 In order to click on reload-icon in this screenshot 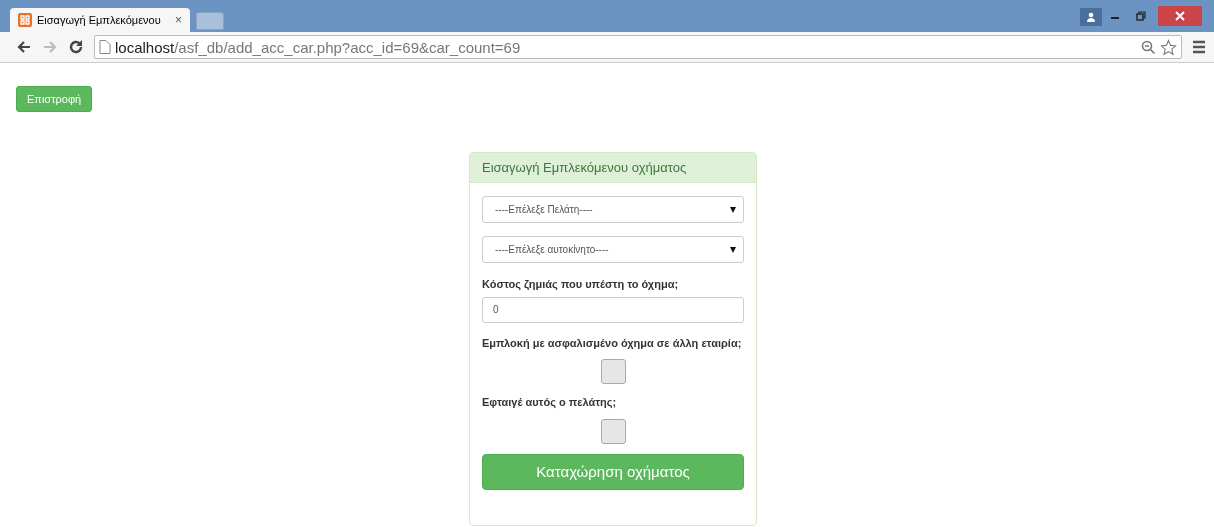, I will do `click(76, 47)`.